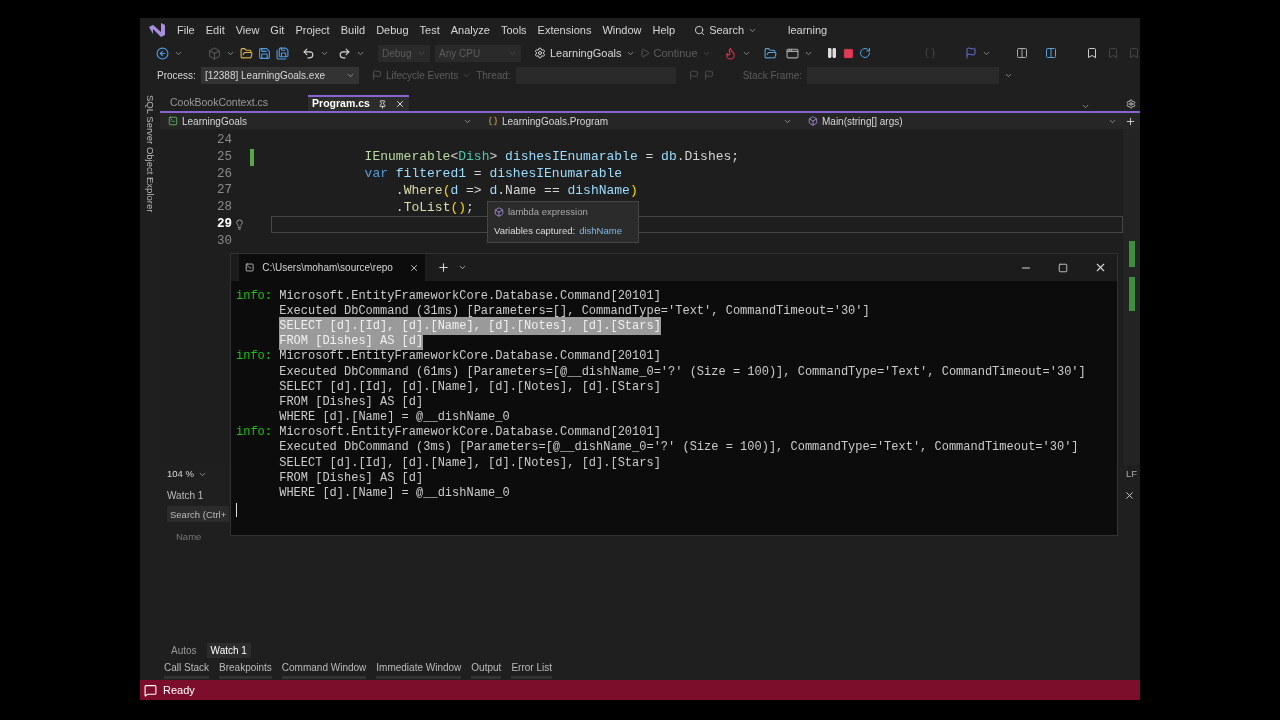 The width and height of the screenshot is (1280, 720). What do you see at coordinates (150, 690) in the screenshot?
I see `notification-icon` at bounding box center [150, 690].